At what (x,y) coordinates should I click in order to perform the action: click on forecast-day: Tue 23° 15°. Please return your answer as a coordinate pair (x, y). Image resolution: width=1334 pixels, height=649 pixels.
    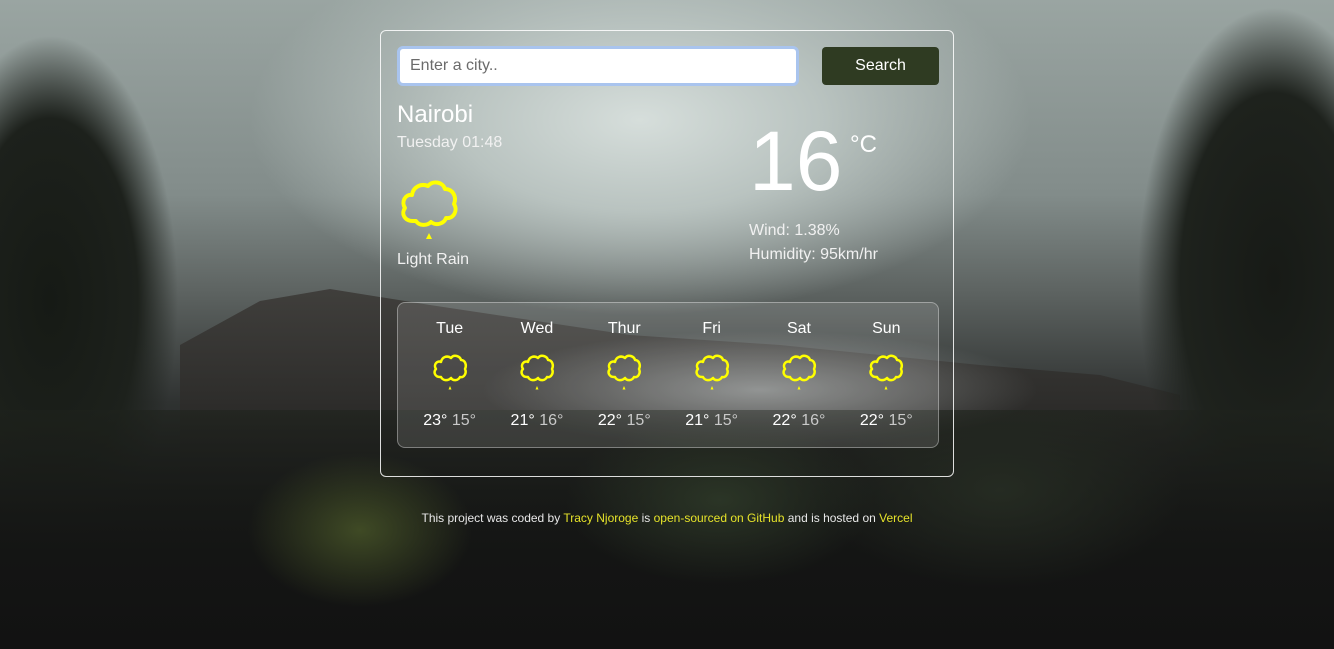
    Looking at the image, I should click on (450, 375).